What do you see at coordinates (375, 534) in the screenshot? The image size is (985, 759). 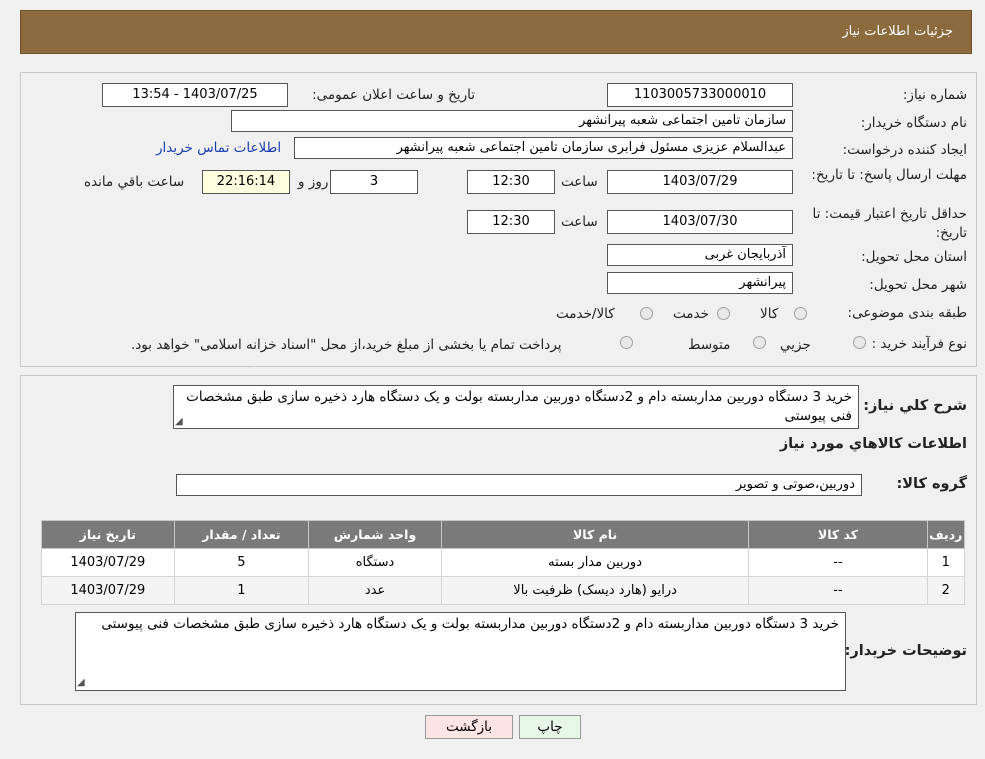 I see `col-unit: واحد شمارش` at bounding box center [375, 534].